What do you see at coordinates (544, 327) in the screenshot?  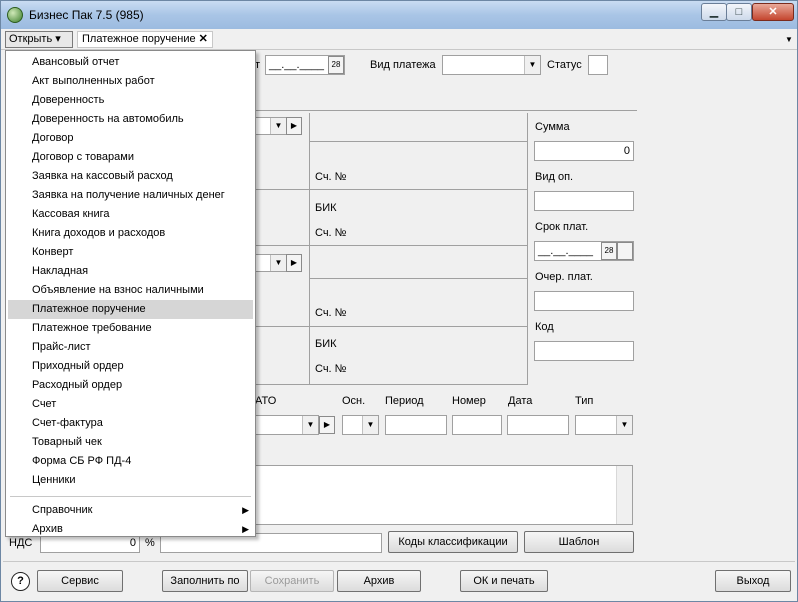 I see `code-label: Код` at bounding box center [544, 327].